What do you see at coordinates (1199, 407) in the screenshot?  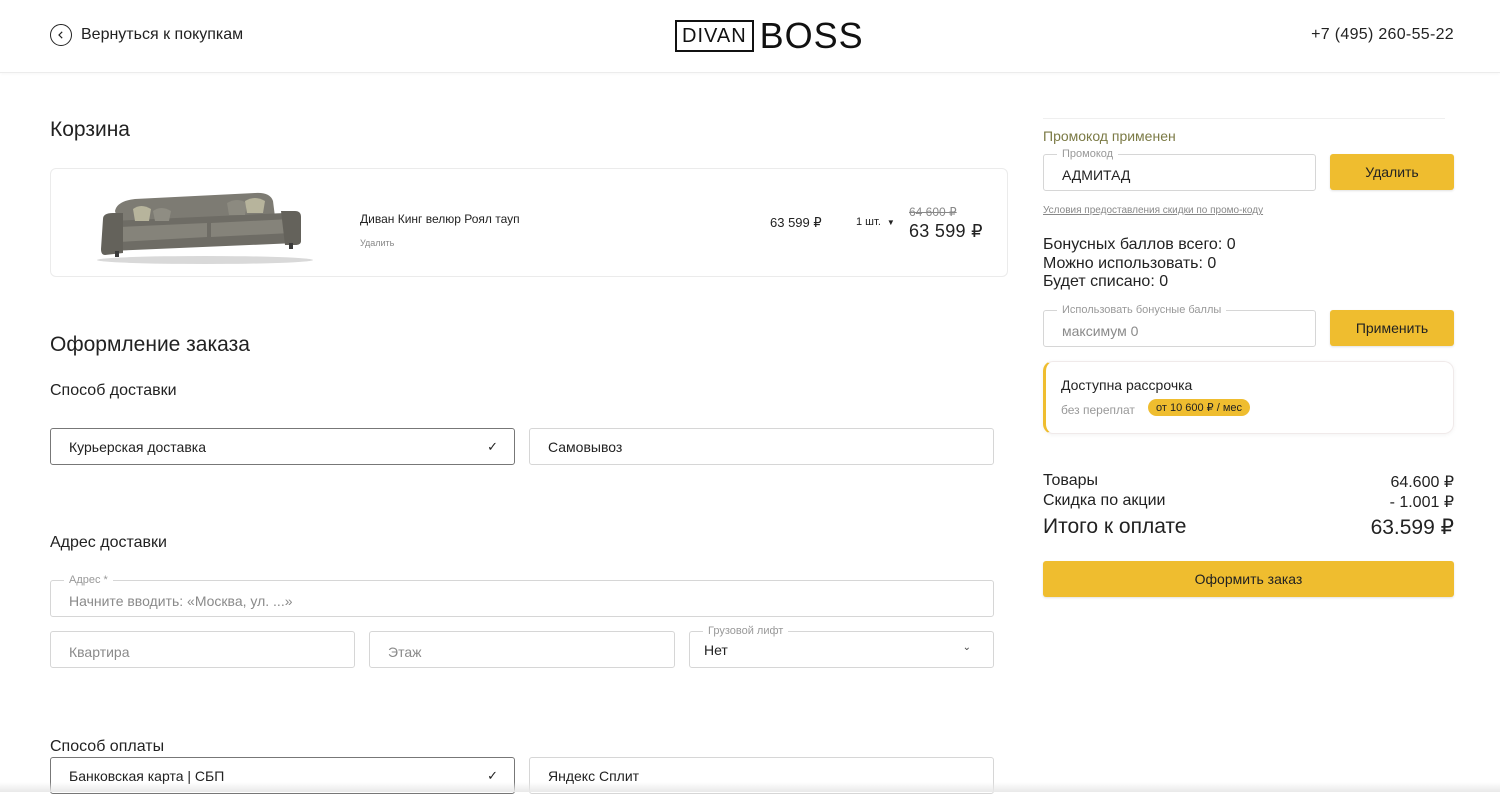 I see `installment-badge: от 10 600 ₽ / мес` at bounding box center [1199, 407].